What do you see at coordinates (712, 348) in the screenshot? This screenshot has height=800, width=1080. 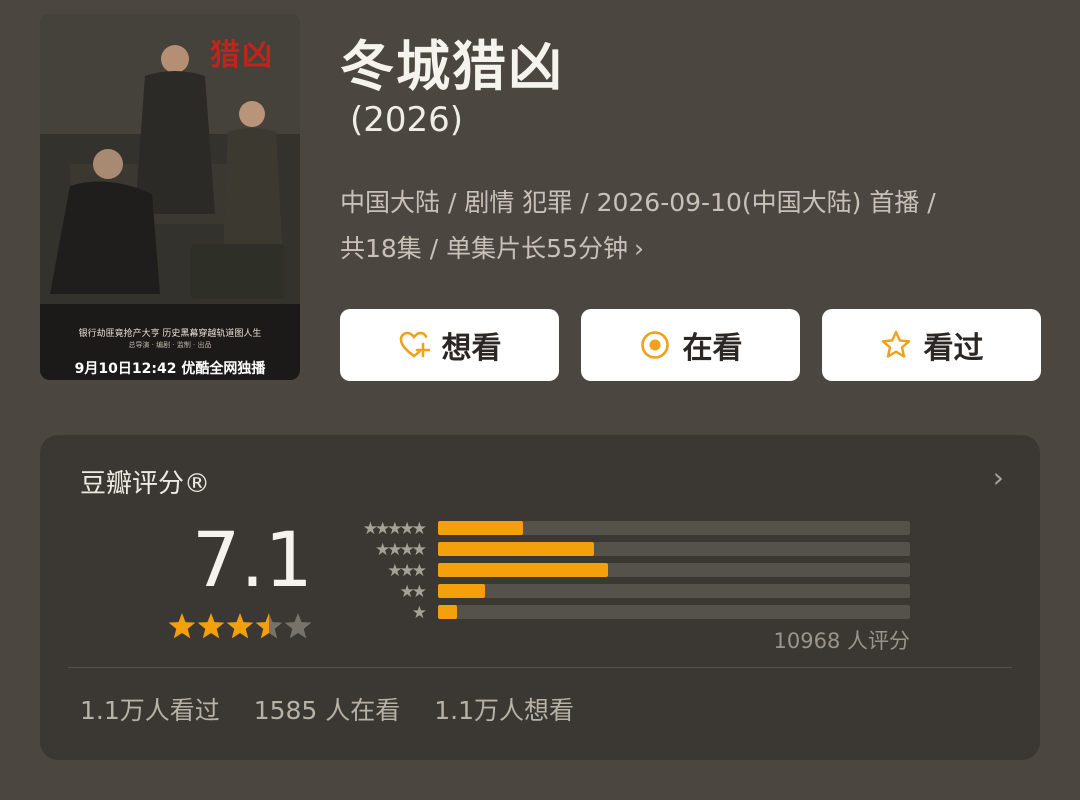 I see `watching-label: 在看` at bounding box center [712, 348].